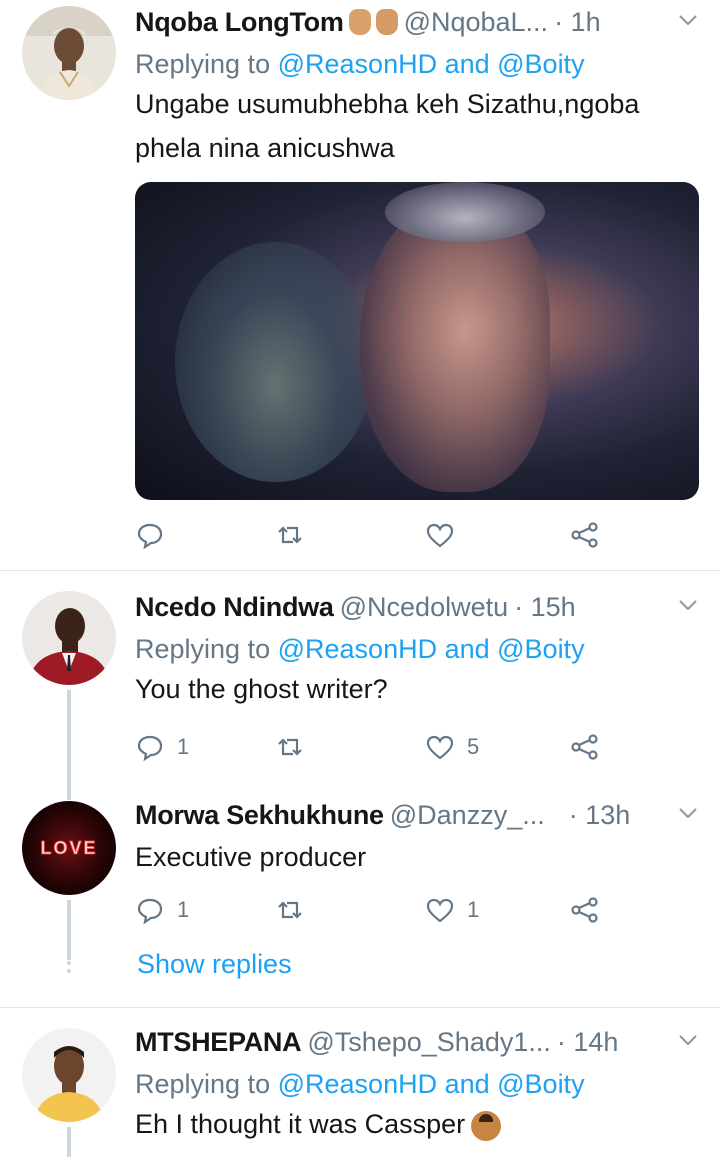  What do you see at coordinates (239, 22) in the screenshot?
I see `display-name: Nqoba LongTom` at bounding box center [239, 22].